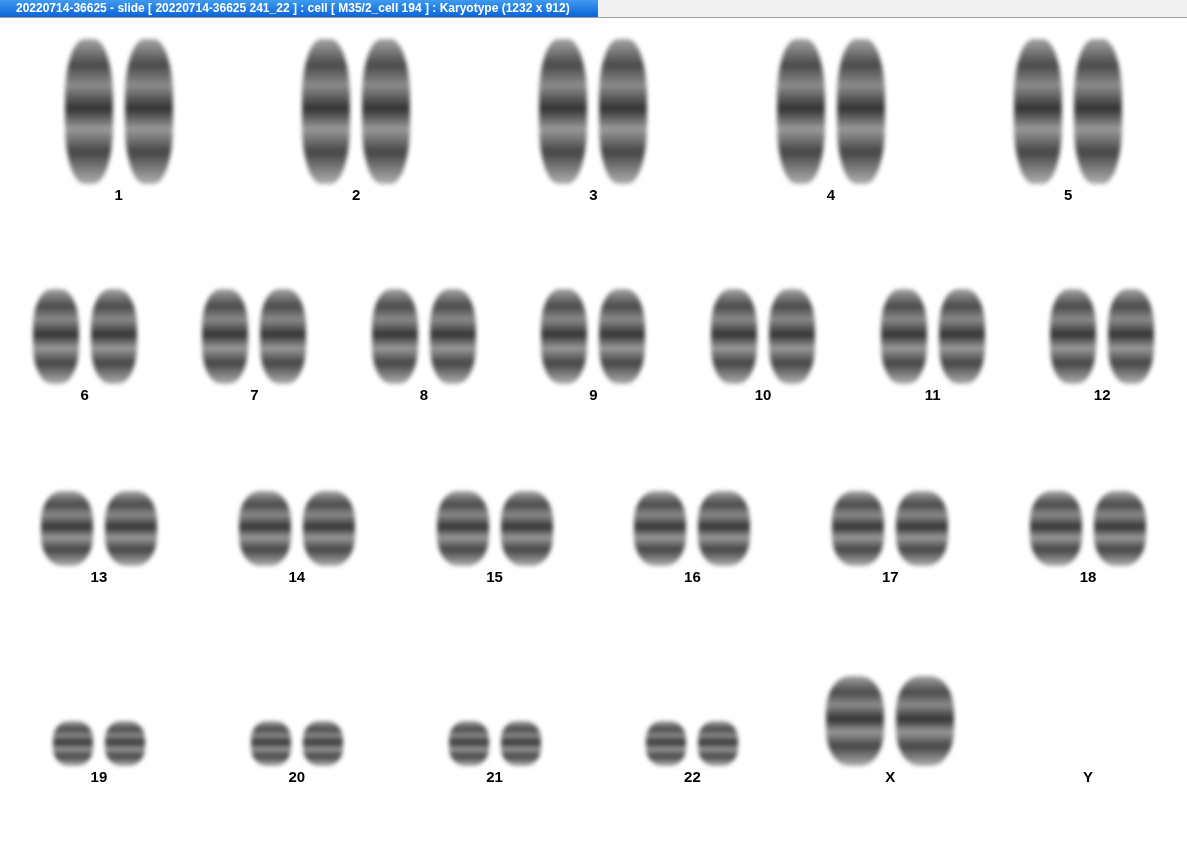  What do you see at coordinates (890, 777) in the screenshot?
I see `chromosome-label: X` at bounding box center [890, 777].